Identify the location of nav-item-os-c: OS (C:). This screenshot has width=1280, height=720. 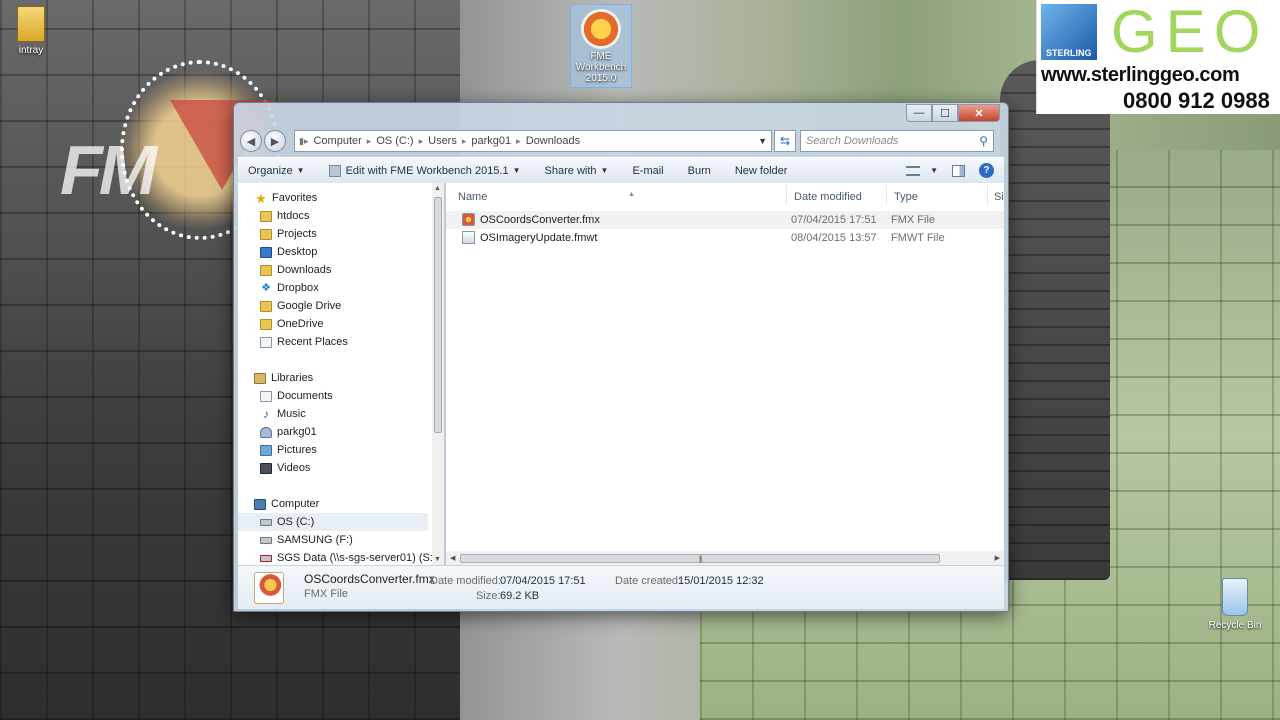
(333, 522).